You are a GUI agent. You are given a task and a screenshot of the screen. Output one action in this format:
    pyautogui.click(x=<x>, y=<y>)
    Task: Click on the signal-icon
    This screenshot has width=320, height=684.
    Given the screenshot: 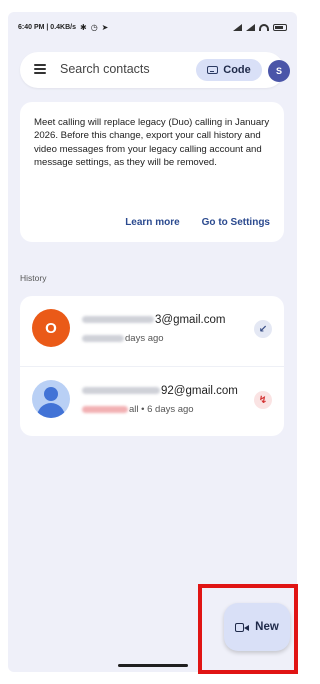 What is the action you would take?
    pyautogui.click(x=237, y=27)
    